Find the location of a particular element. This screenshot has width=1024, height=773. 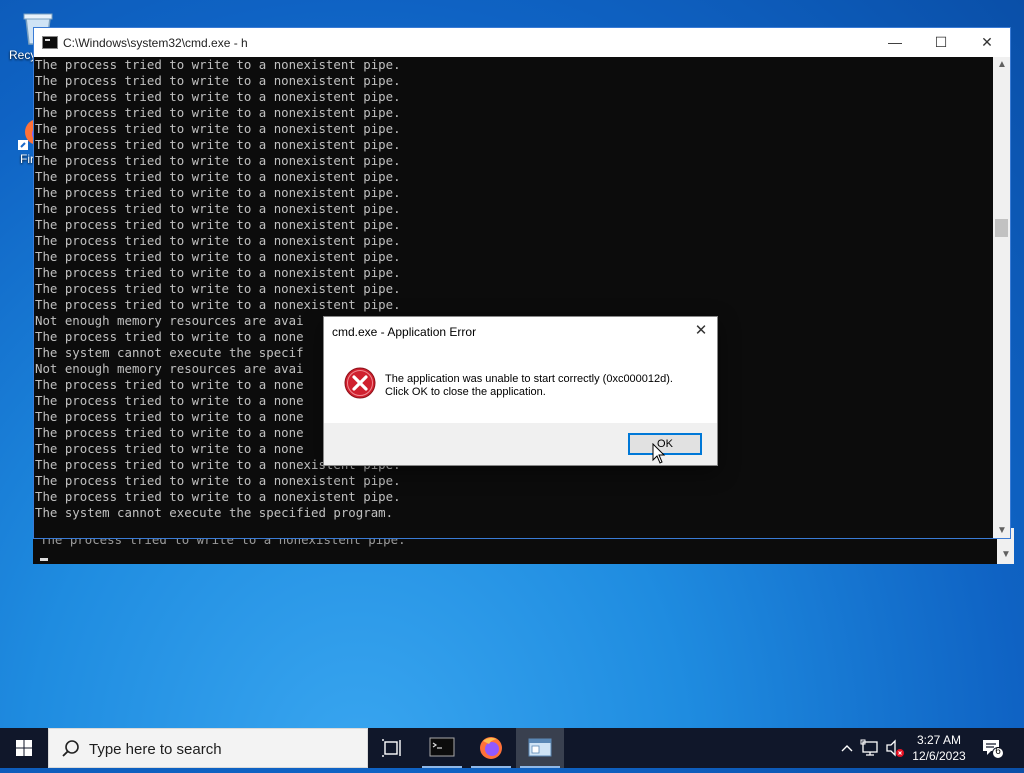

task-view-button is located at coordinates (392, 748).